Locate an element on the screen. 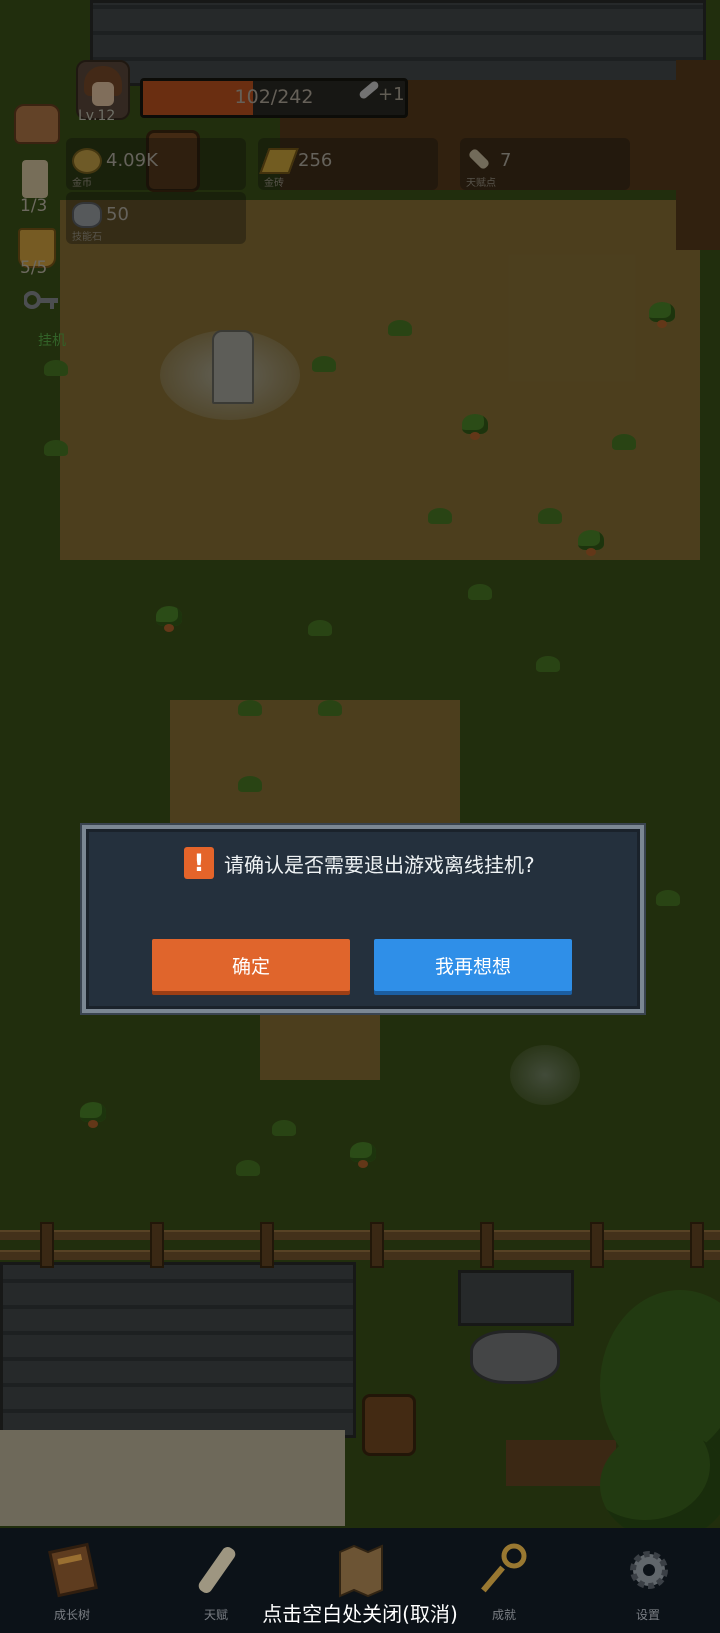 Image resolution: width=720 pixels, height=1633 pixels. dialog-message: 请确认是否需要退出游戏离线挂机? is located at coordinates (379, 865).